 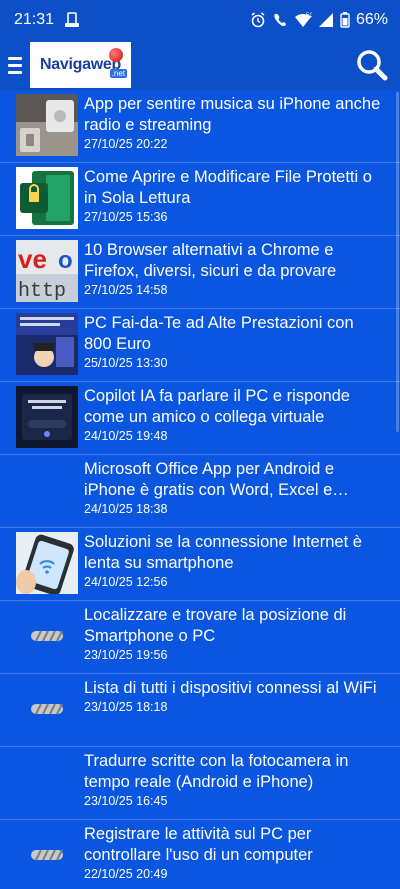 What do you see at coordinates (15, 65) in the screenshot?
I see `menu-icon` at bounding box center [15, 65].